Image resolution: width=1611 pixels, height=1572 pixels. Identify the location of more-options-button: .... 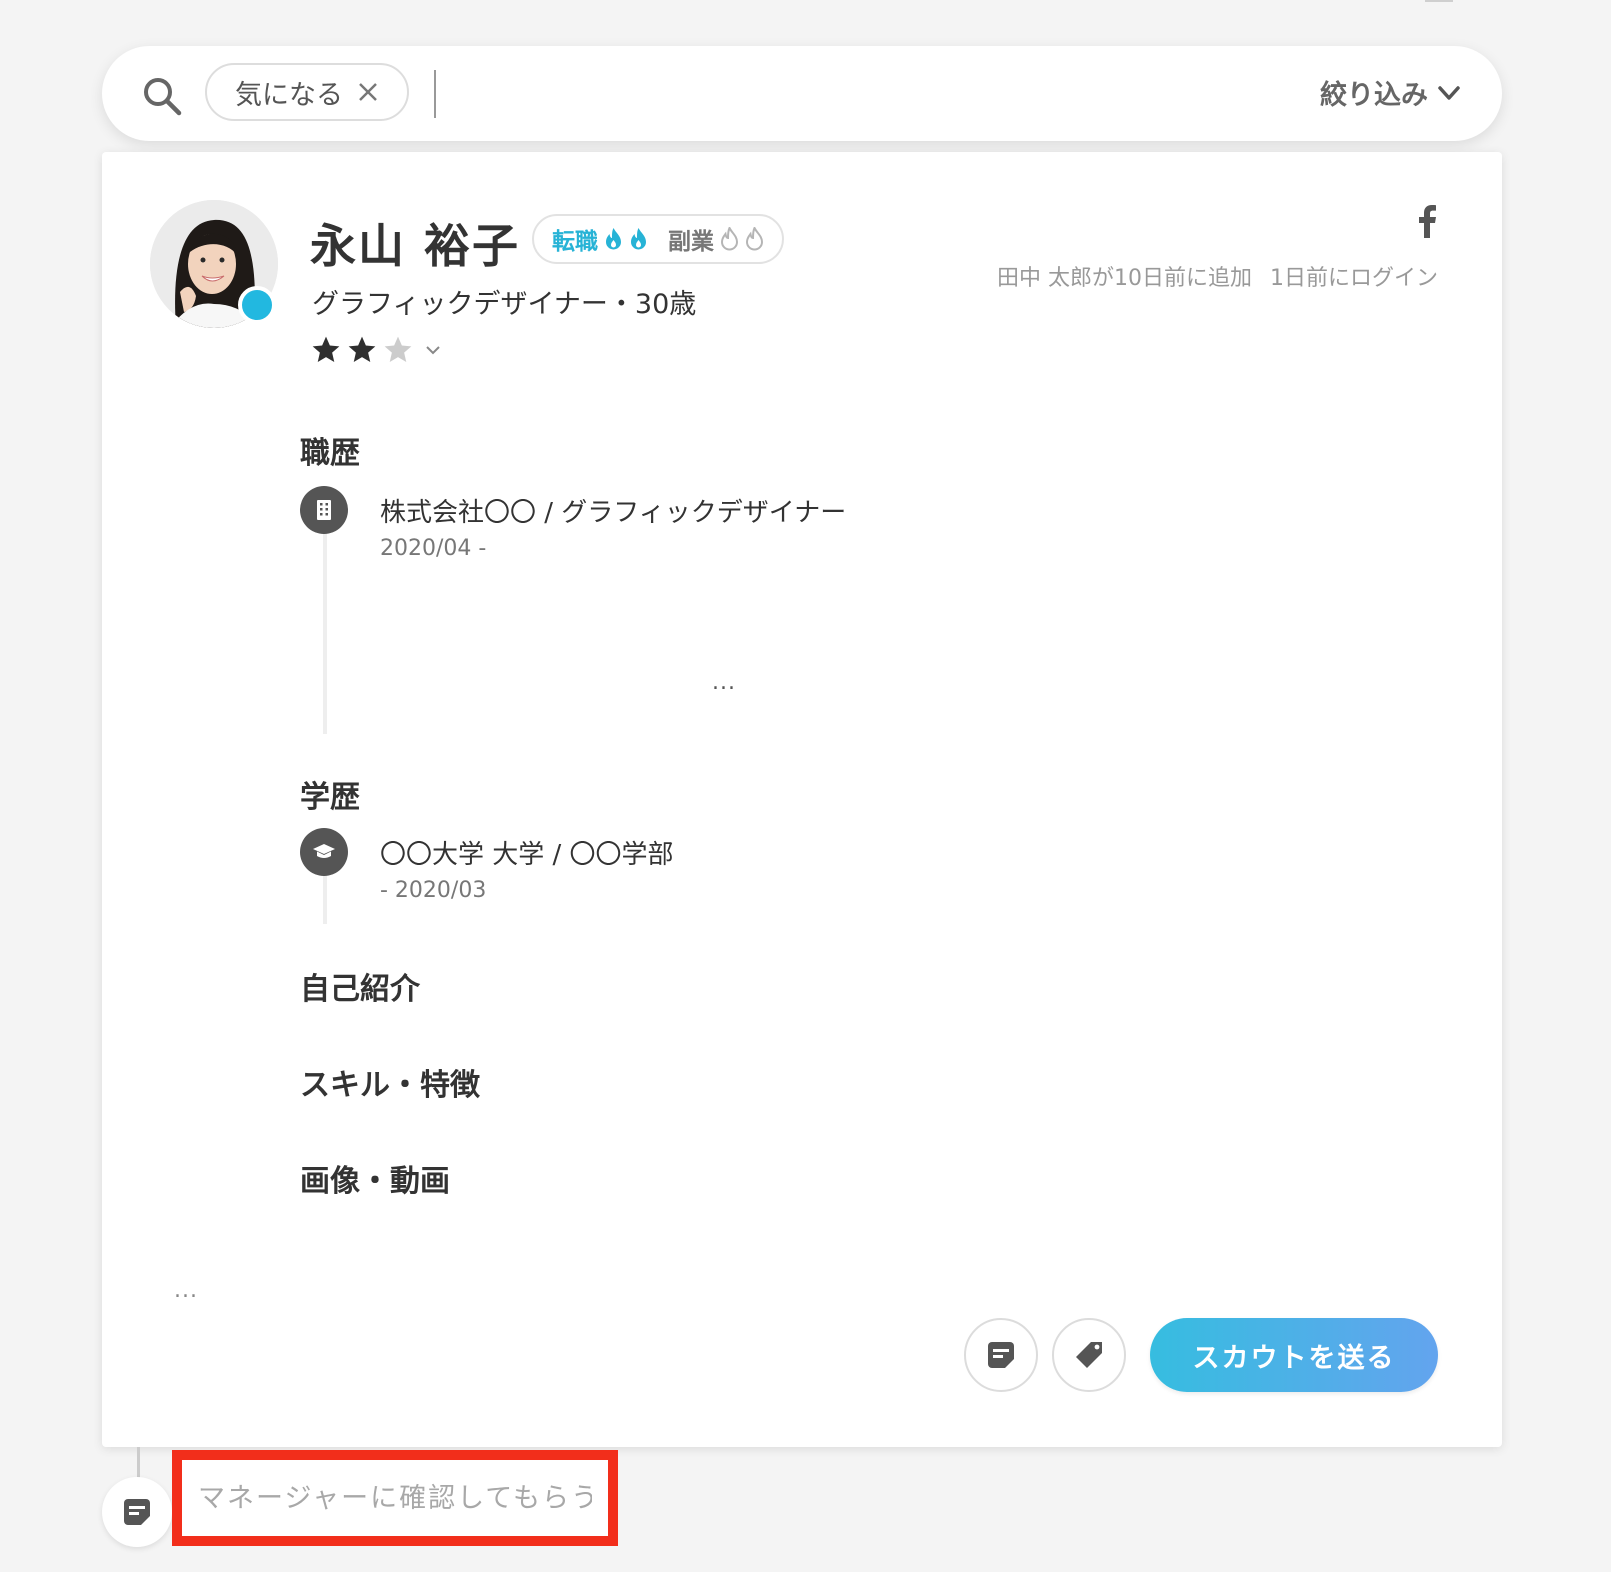
(186, 1290).